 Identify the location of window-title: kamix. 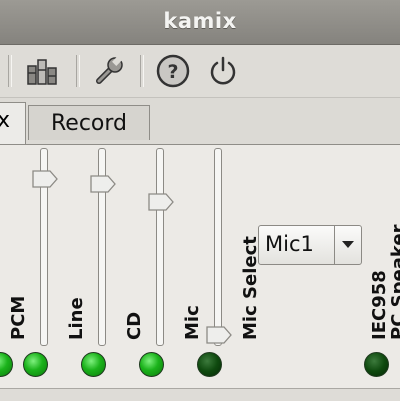
(200, 21).